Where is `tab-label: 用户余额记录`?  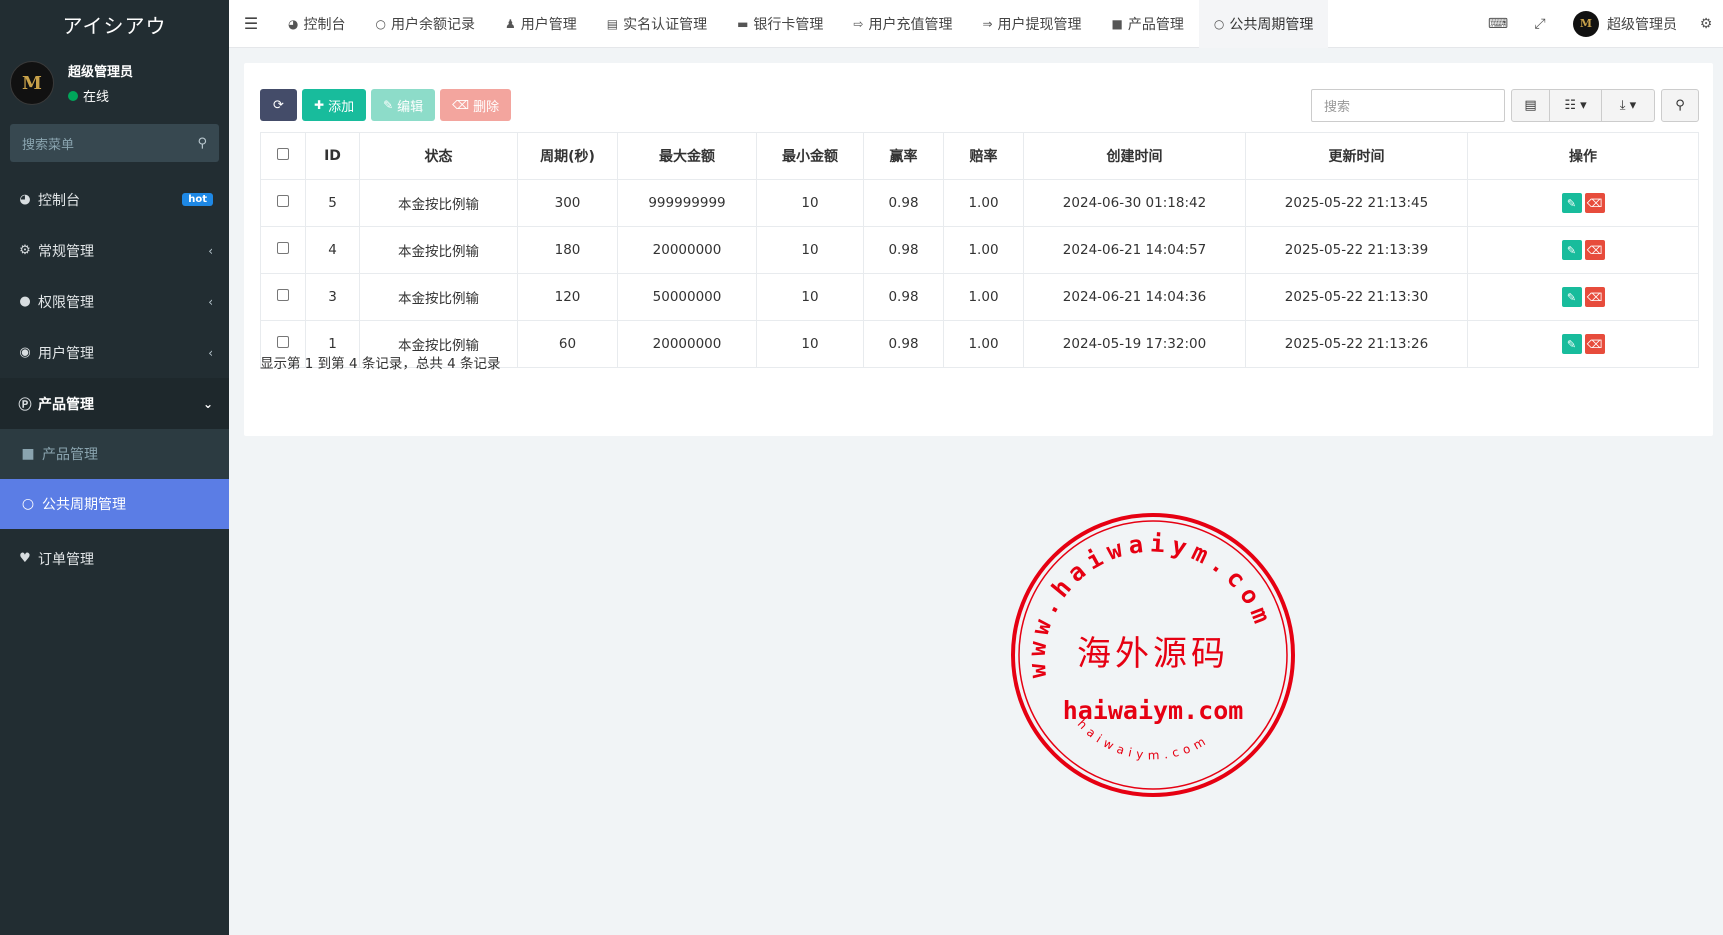
tab-label: 用户余额记录 is located at coordinates (432, 24).